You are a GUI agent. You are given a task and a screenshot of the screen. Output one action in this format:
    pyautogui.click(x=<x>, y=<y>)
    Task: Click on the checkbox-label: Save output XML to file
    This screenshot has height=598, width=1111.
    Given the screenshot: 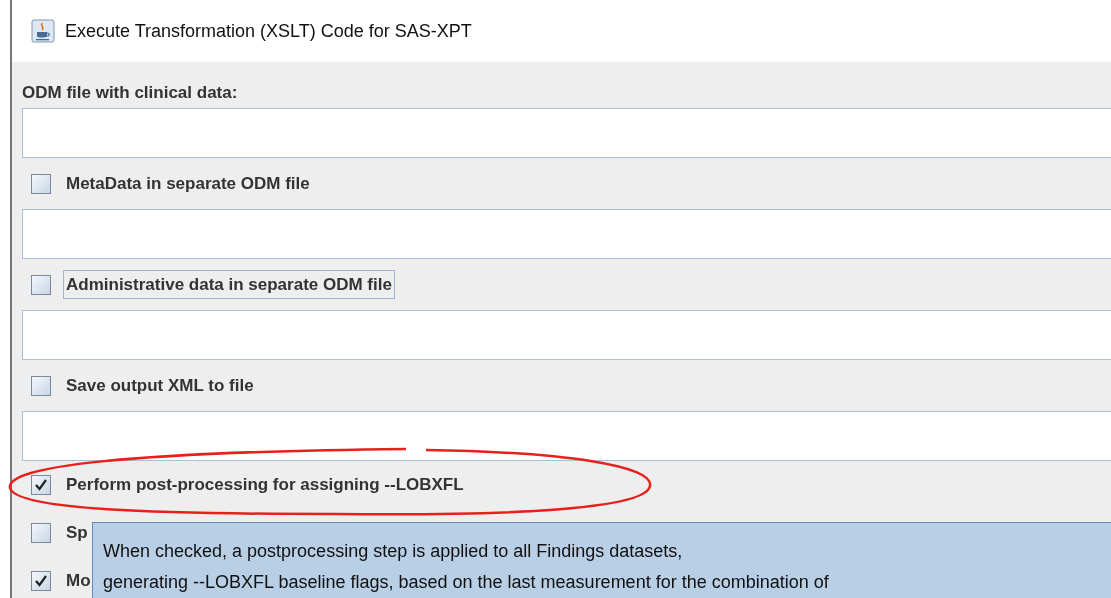 What is the action you would take?
    pyautogui.click(x=160, y=385)
    